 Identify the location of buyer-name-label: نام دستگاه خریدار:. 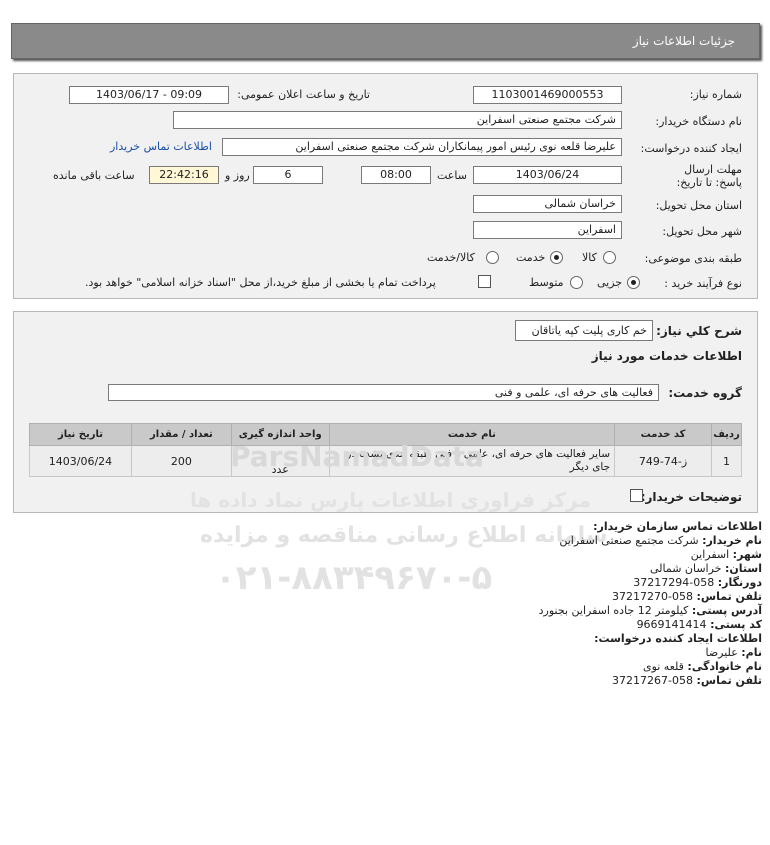
(698, 121).